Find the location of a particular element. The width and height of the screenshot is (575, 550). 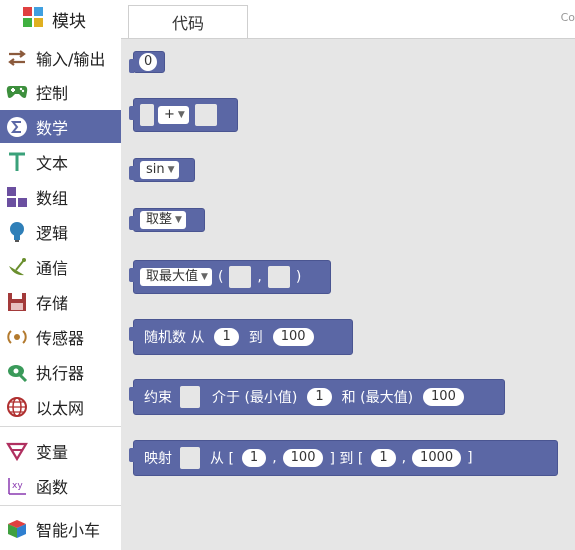

close-bracket: ] is located at coordinates (470, 458).